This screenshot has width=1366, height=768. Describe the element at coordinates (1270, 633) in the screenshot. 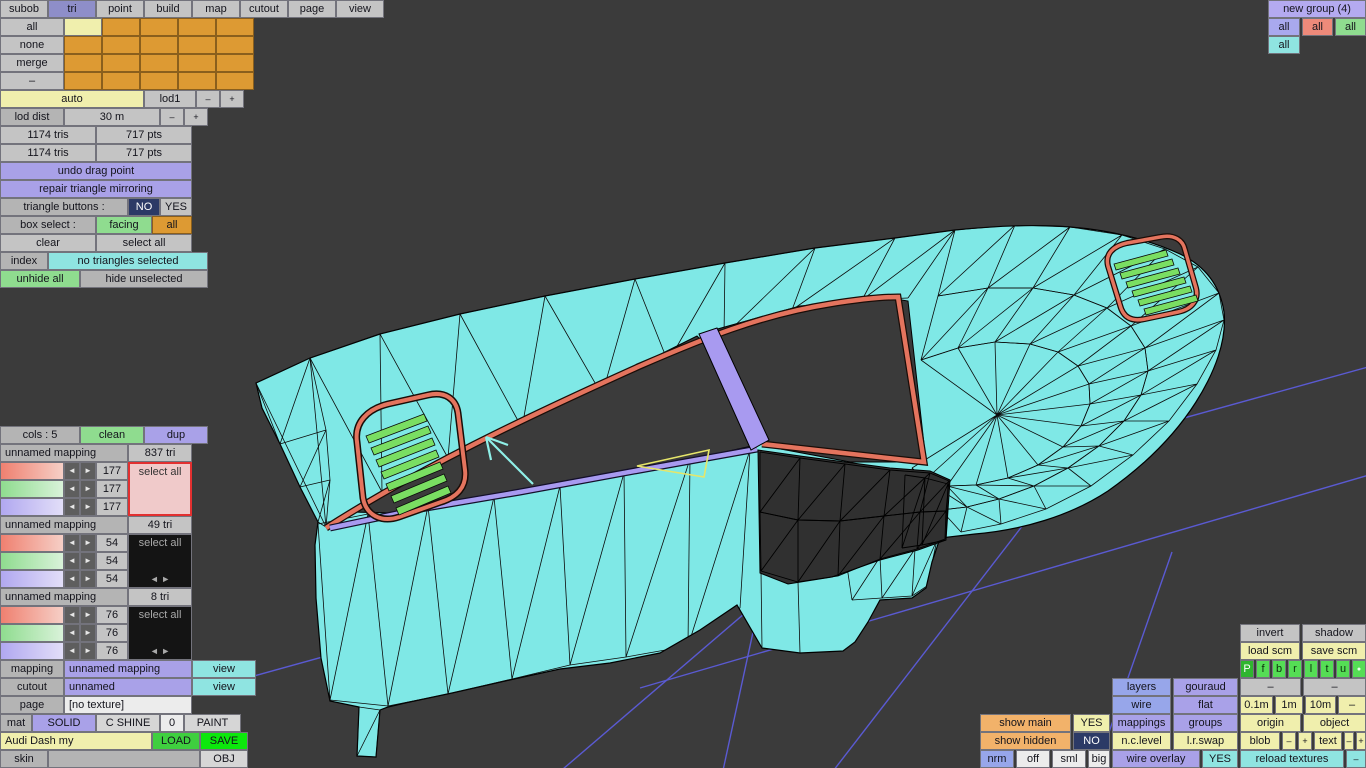

I see `invert-button: invert` at that location.